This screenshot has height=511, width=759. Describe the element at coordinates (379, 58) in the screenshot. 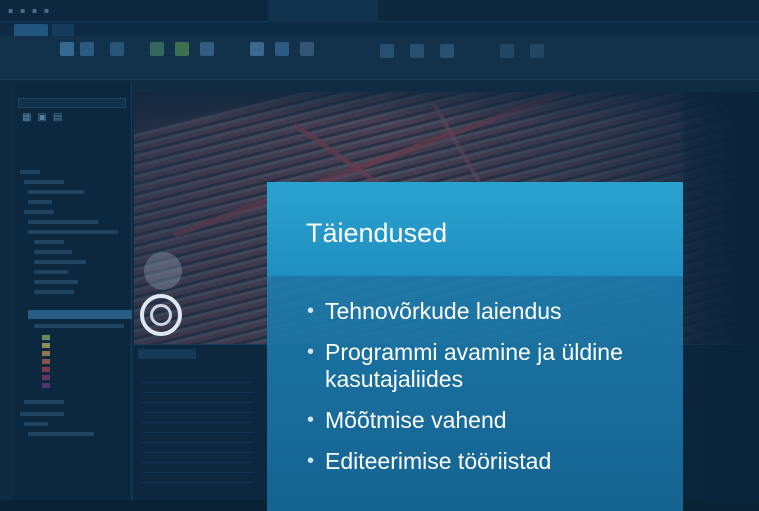

I see `ribbon-toolbar` at that location.